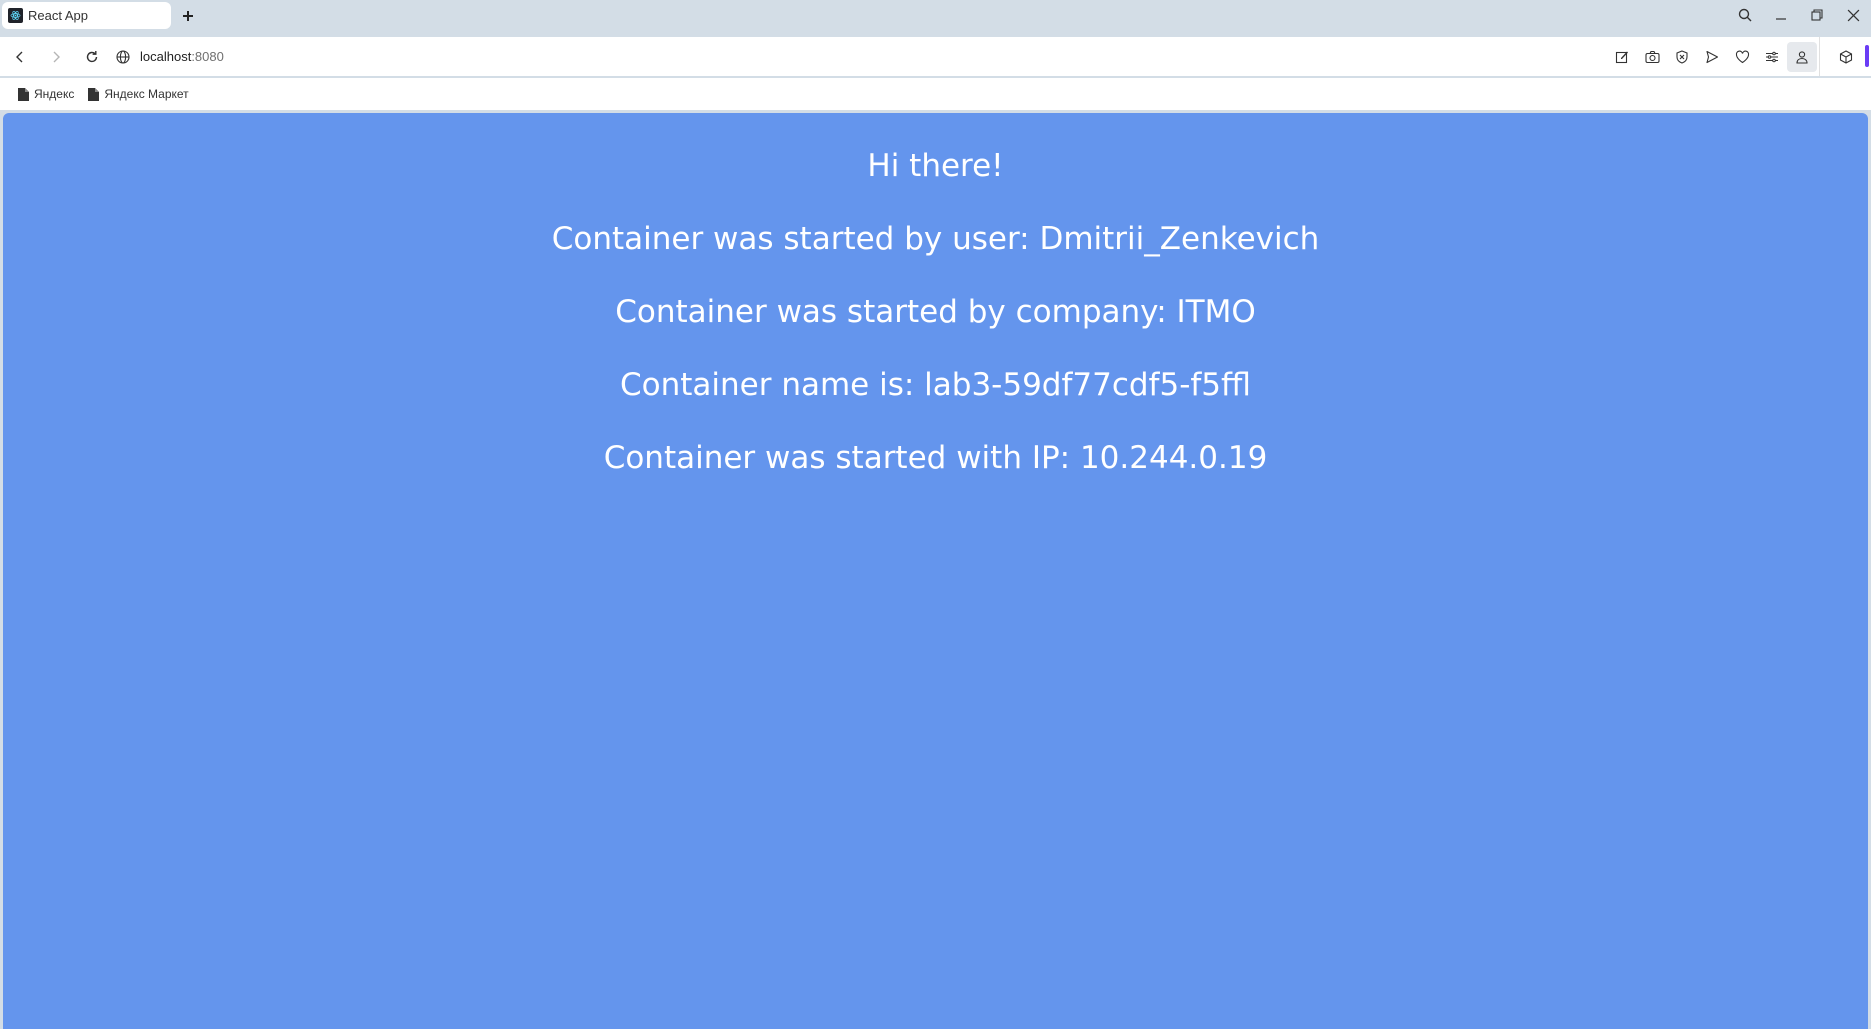 The image size is (1871, 1029). I want to click on send-icon, so click(1712, 56).